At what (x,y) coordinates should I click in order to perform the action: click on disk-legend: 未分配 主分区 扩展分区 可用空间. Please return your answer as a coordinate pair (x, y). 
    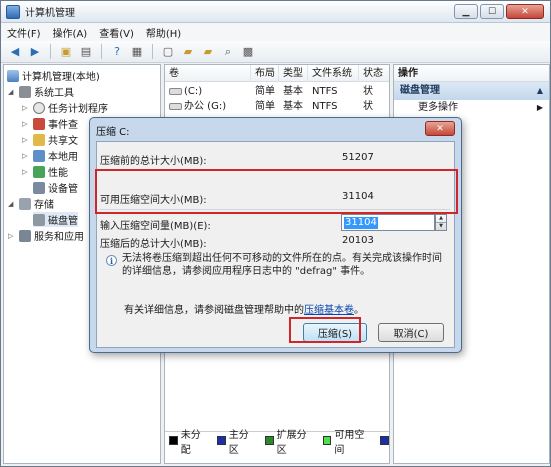
    Looking at the image, I should click on (277, 443).